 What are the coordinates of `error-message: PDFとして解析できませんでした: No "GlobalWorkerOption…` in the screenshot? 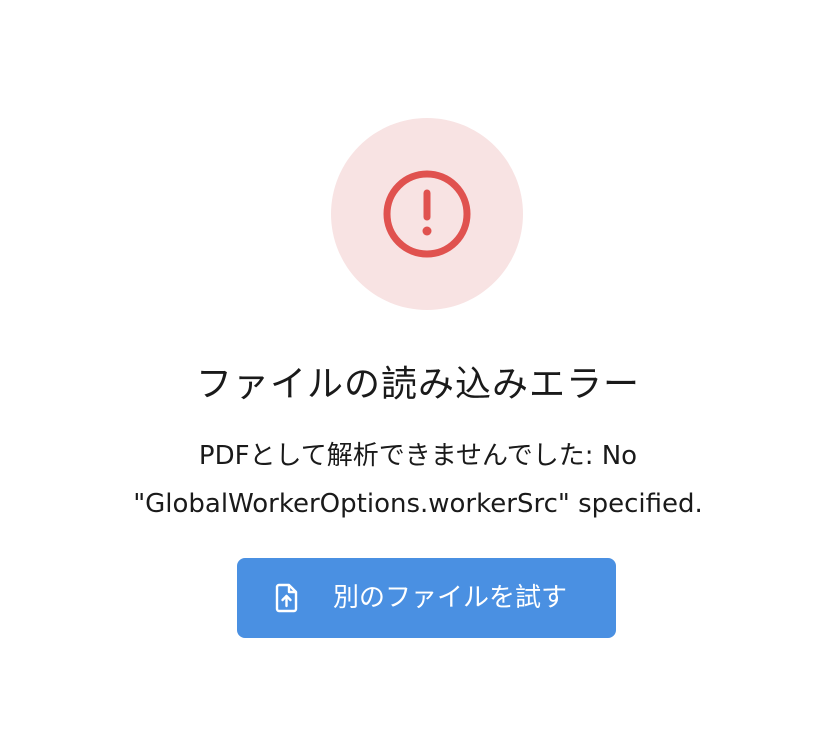 It's located at (418, 480).